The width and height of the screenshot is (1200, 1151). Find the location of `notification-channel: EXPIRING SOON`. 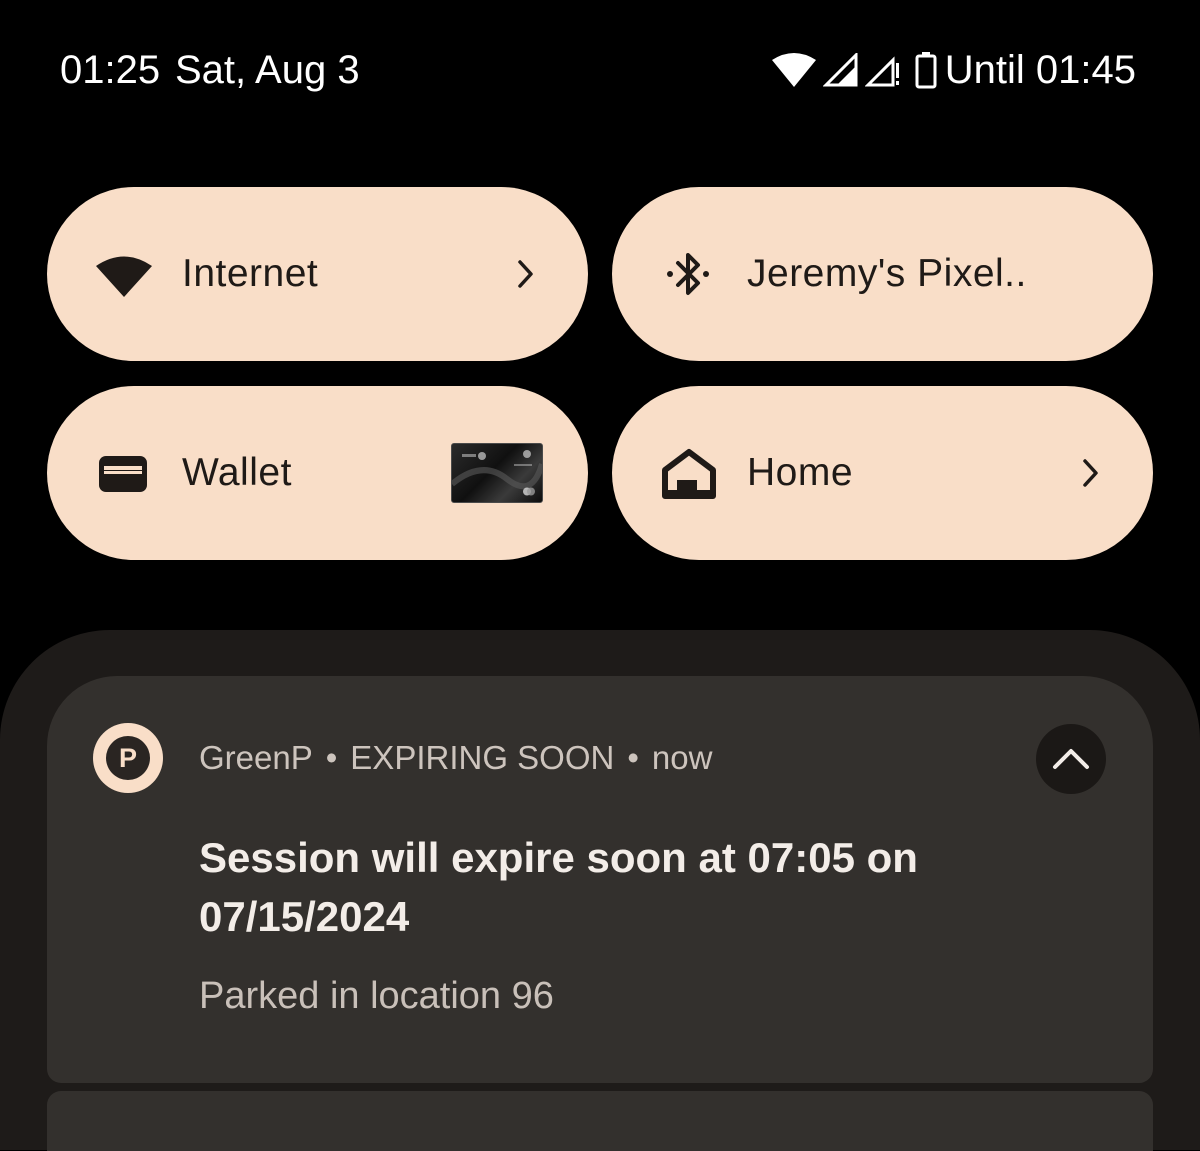

notification-channel: EXPIRING SOON is located at coordinates (482, 757).